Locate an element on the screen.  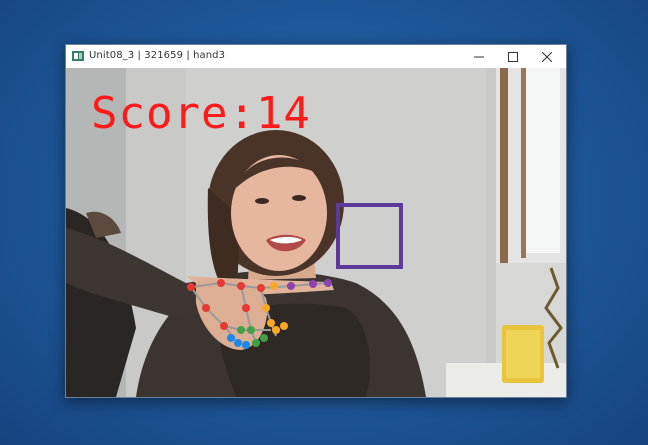
close-button is located at coordinates (547, 56).